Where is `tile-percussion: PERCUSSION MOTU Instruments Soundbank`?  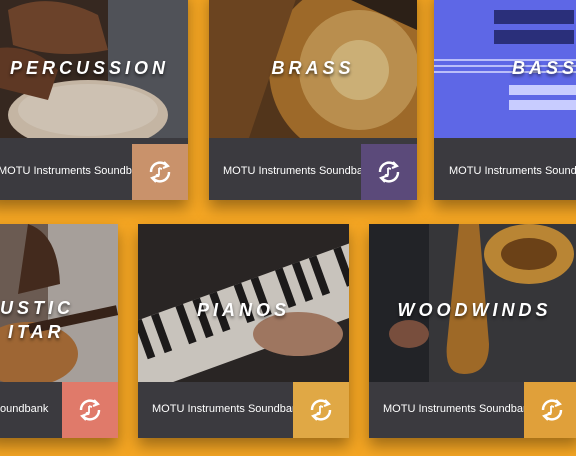
tile-percussion: PERCUSSION MOTU Instruments Soundbank is located at coordinates (94, 100).